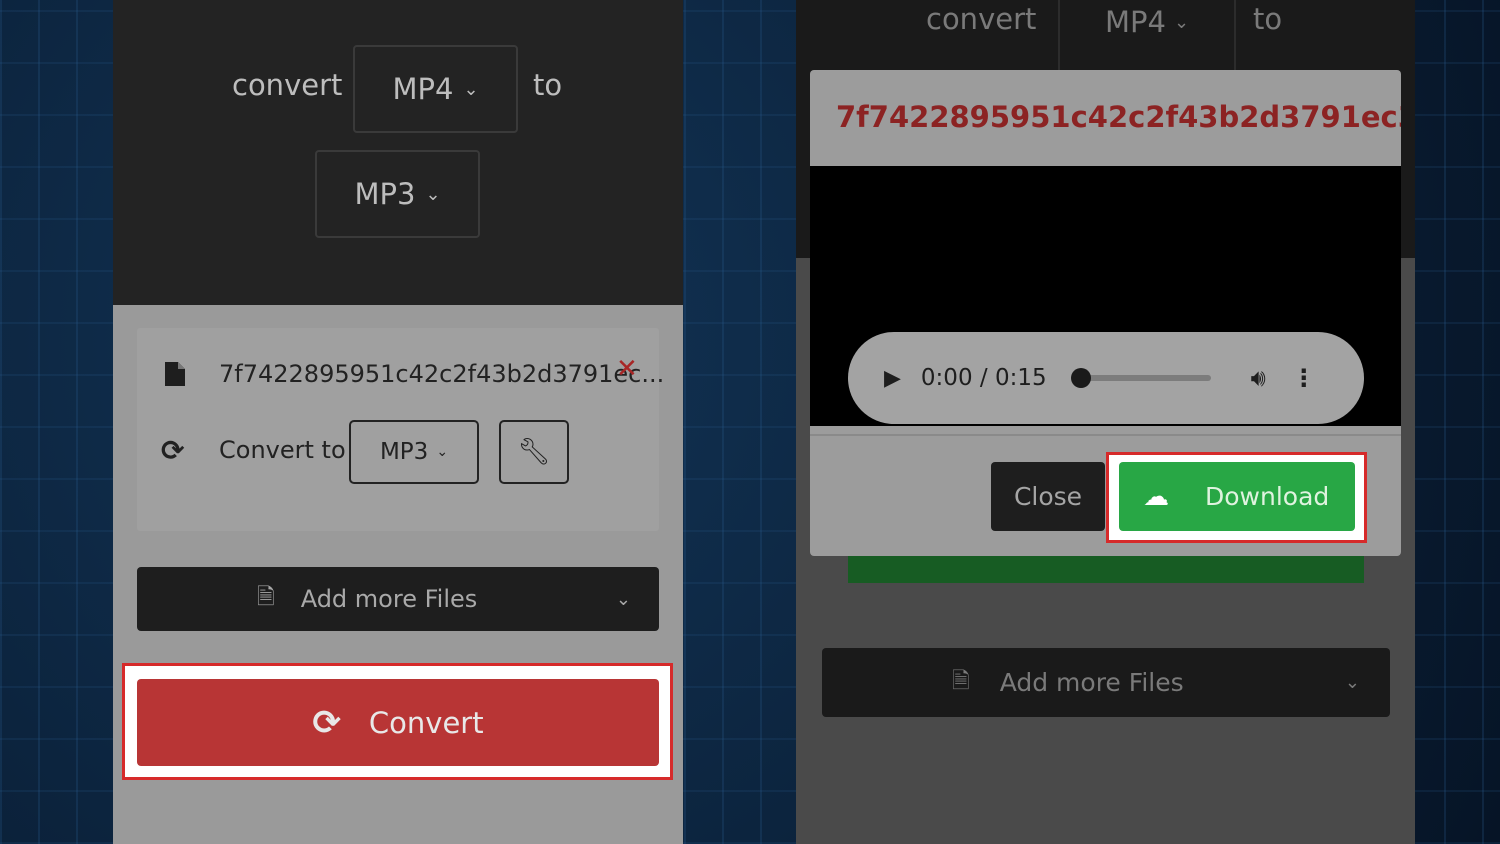 The width and height of the screenshot is (1500, 844). Describe the element at coordinates (1118, 117) in the screenshot. I see `modal-title: 7f7422895951c42c2f43b2d3791ec380.mp` at that location.